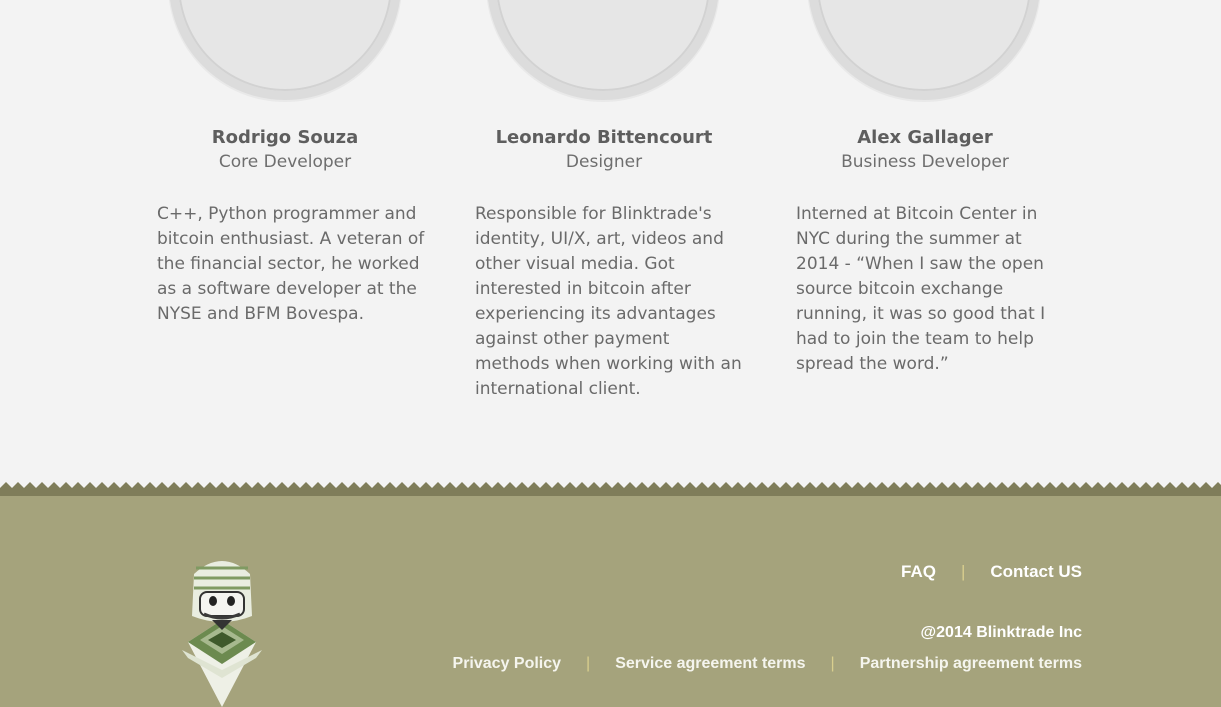  Describe the element at coordinates (604, 162) in the screenshot. I see `member-role: Designer` at that location.